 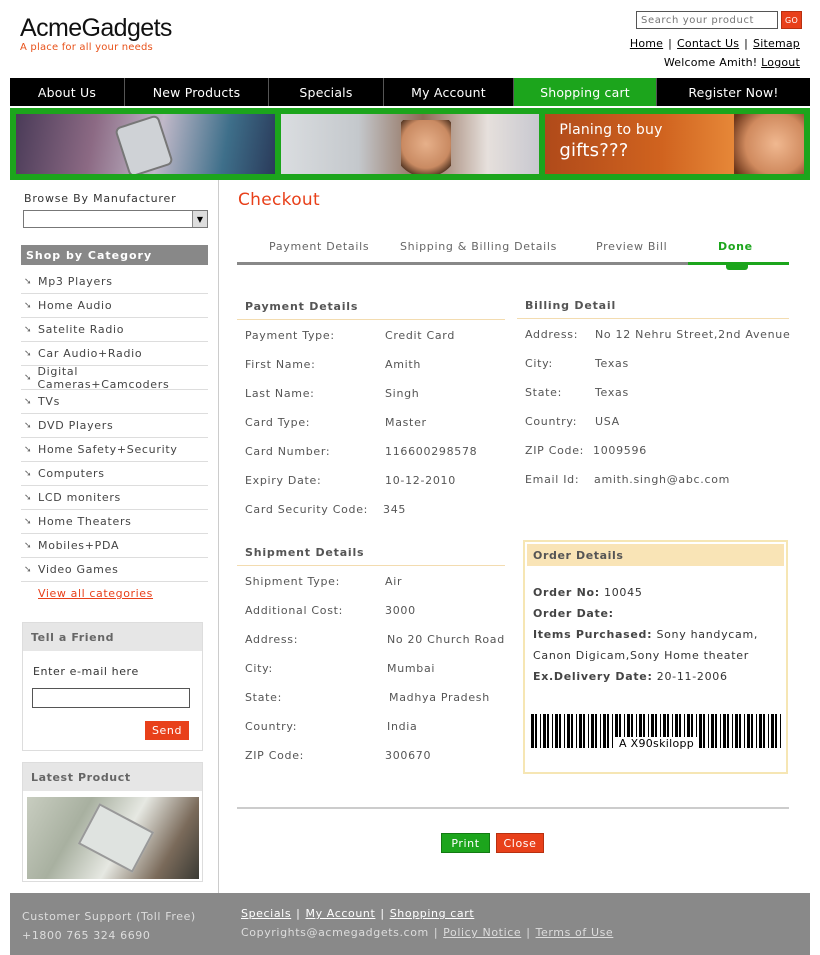 What do you see at coordinates (733, 92) in the screenshot?
I see `nav-register-now: Register Now!` at bounding box center [733, 92].